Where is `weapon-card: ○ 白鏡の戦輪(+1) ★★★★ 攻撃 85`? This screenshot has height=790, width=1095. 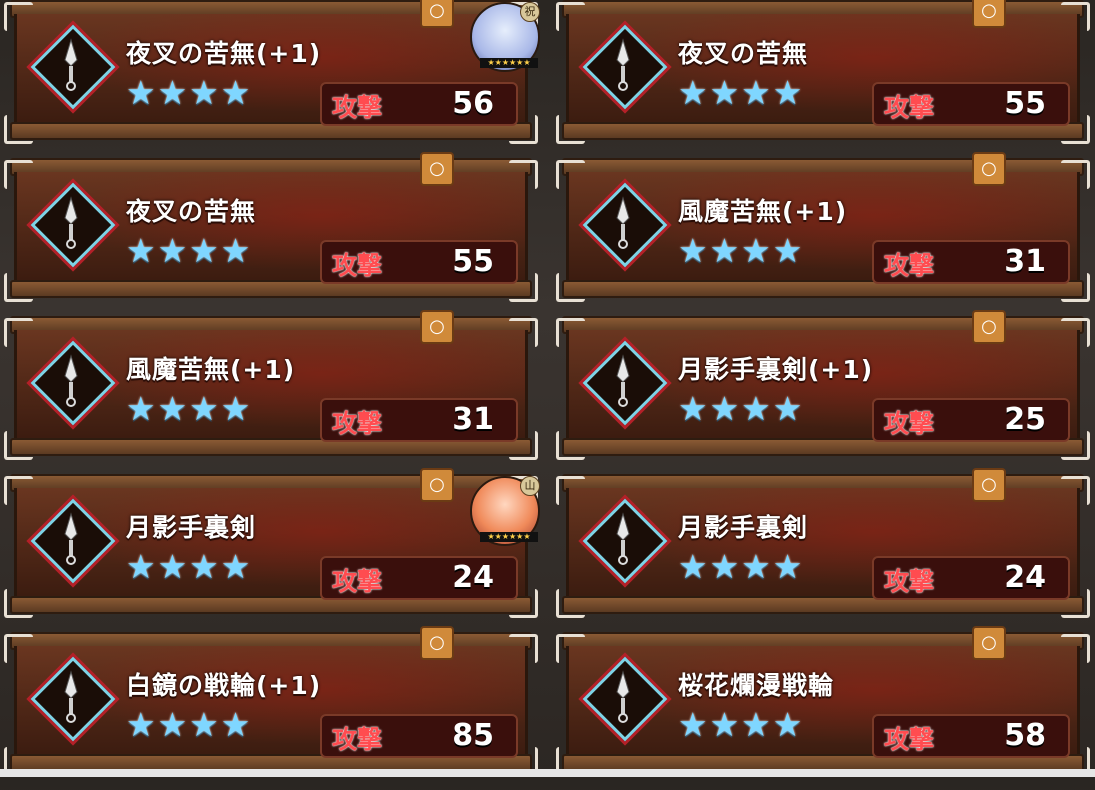 weapon-card: ○ 白鏡の戦輪(+1) ★★★★ 攻撃 85 is located at coordinates (271, 708).